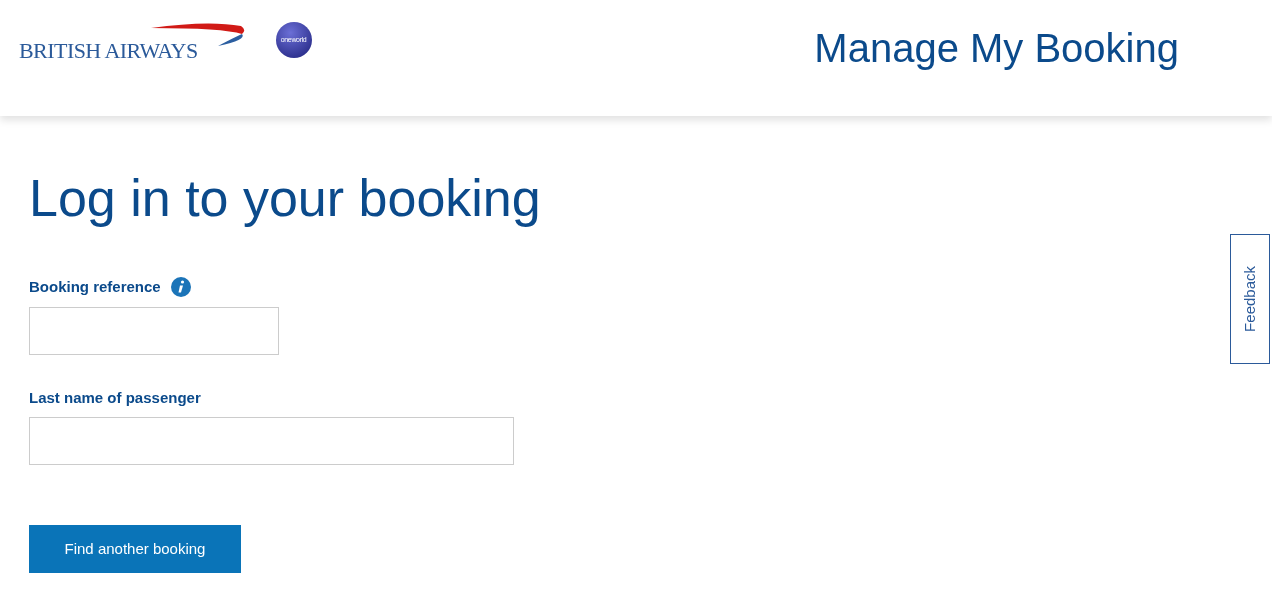 The width and height of the screenshot is (1272, 597). Describe the element at coordinates (135, 549) in the screenshot. I see `find-booking-button: Find another booking` at that location.